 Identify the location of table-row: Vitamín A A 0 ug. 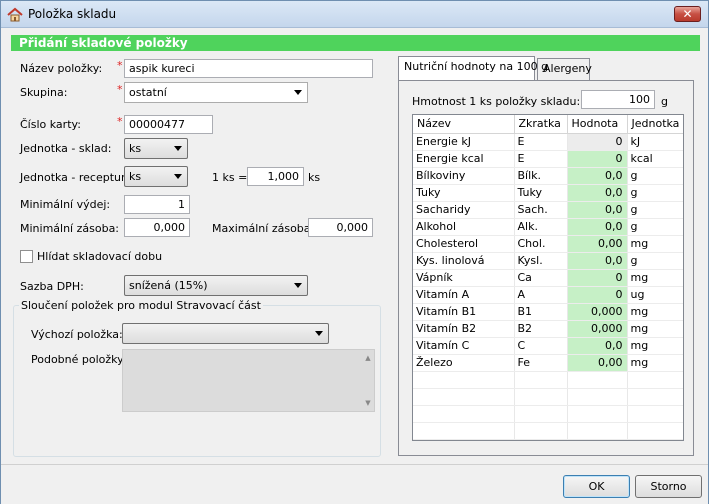
(548, 295).